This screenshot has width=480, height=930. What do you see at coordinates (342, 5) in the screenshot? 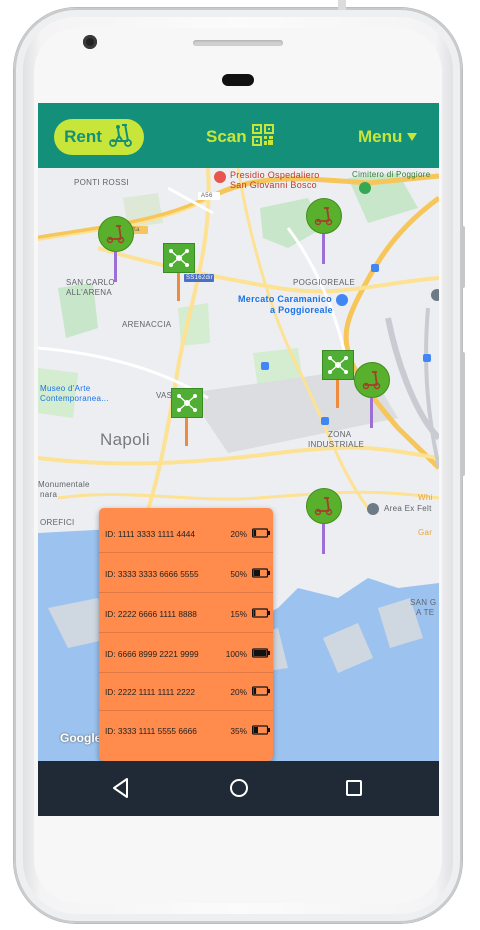
I see `phone-top-edge` at bounding box center [342, 5].